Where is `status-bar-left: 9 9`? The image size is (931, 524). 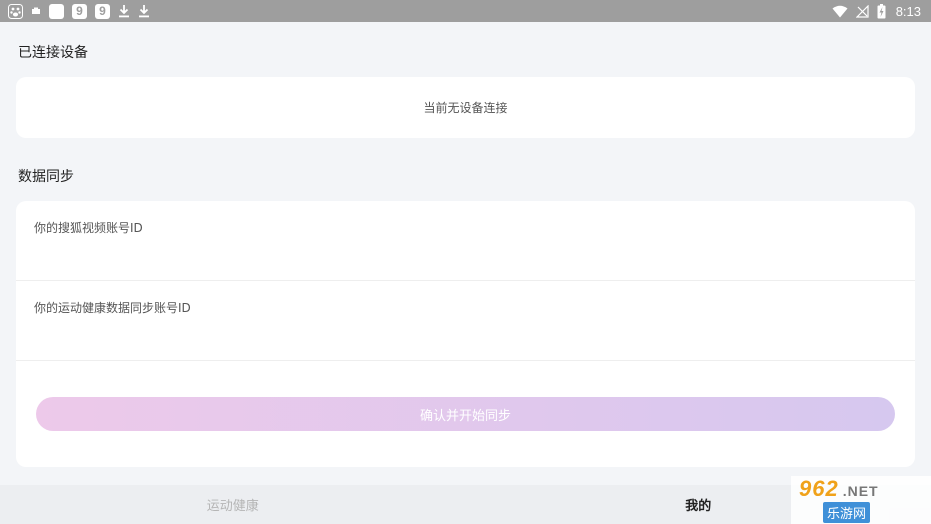 status-bar-left: 9 9 is located at coordinates (79, 11).